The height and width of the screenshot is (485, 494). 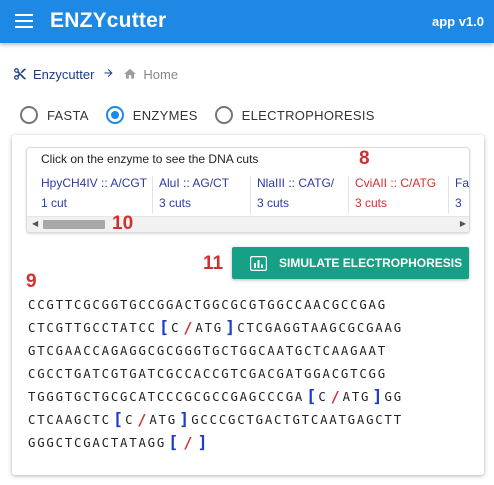 What do you see at coordinates (320, 327) in the screenshot?
I see `sequence-fragment: CTCGAGGTAAGCGCGAAG` at bounding box center [320, 327].